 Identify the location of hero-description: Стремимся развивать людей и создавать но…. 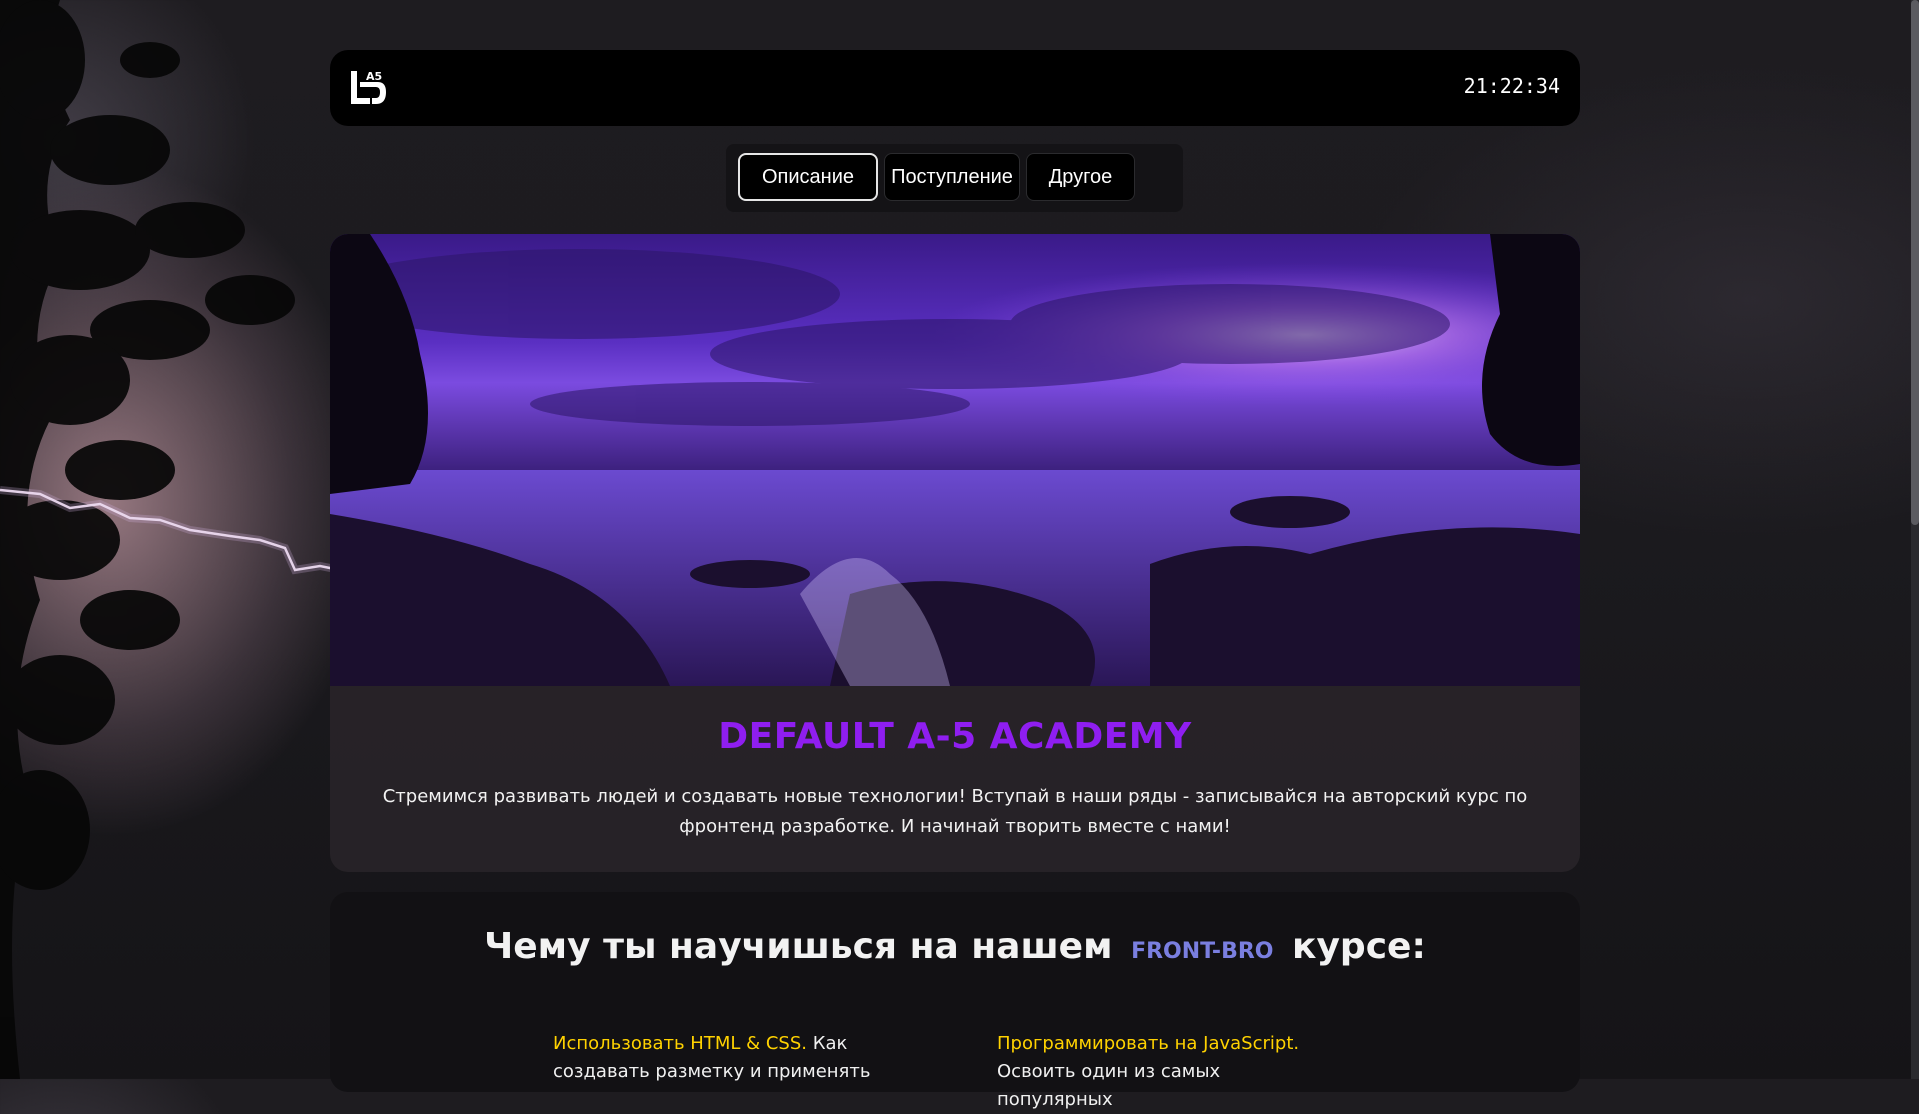
(955, 811).